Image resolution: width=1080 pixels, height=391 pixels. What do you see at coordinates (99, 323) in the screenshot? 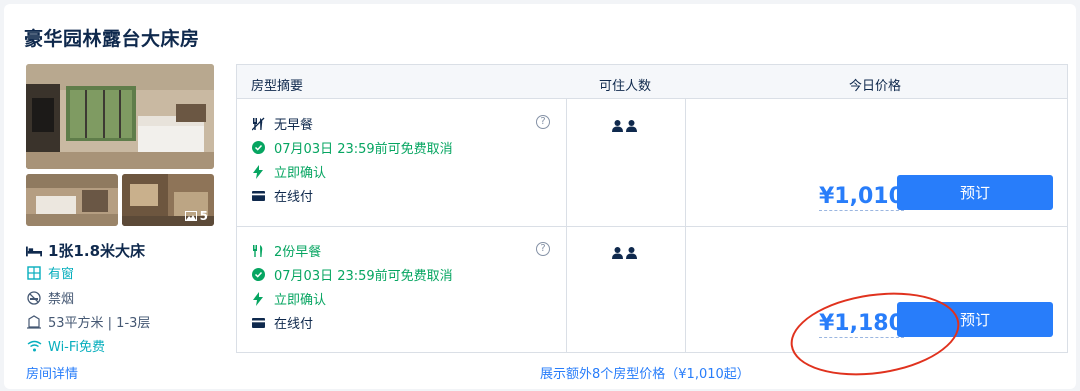
I see `area-label: 53平方米 | 1-3层` at bounding box center [99, 323].